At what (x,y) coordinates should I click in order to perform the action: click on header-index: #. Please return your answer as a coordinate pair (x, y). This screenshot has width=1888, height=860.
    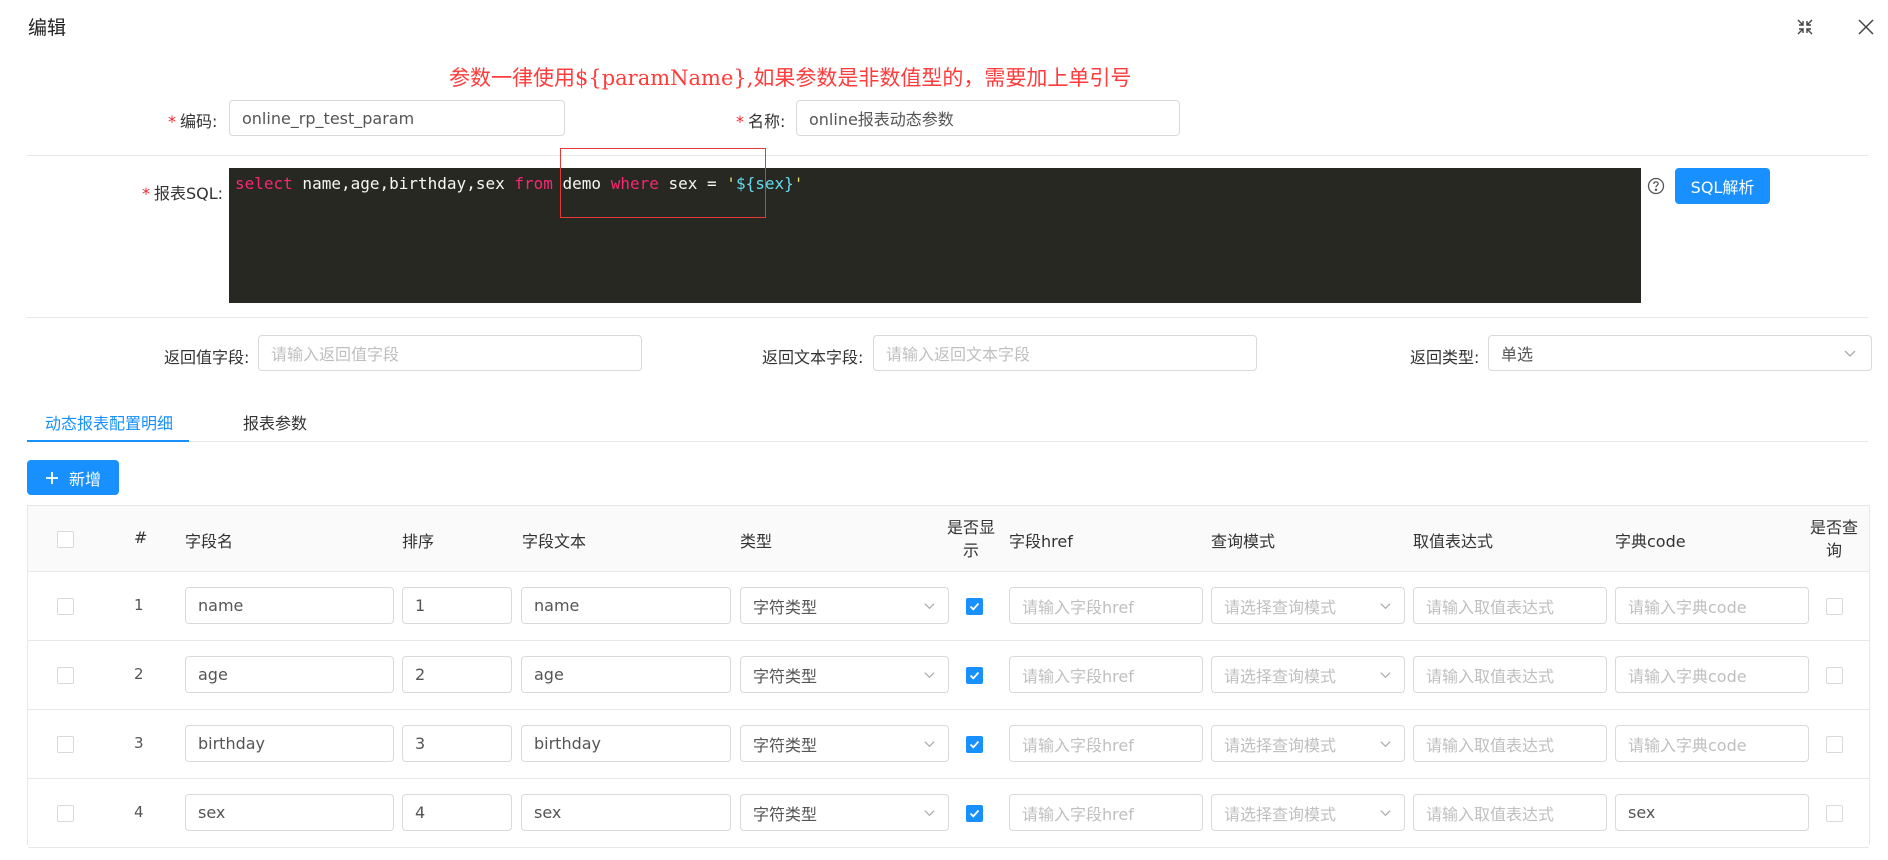
    Looking at the image, I should click on (141, 537).